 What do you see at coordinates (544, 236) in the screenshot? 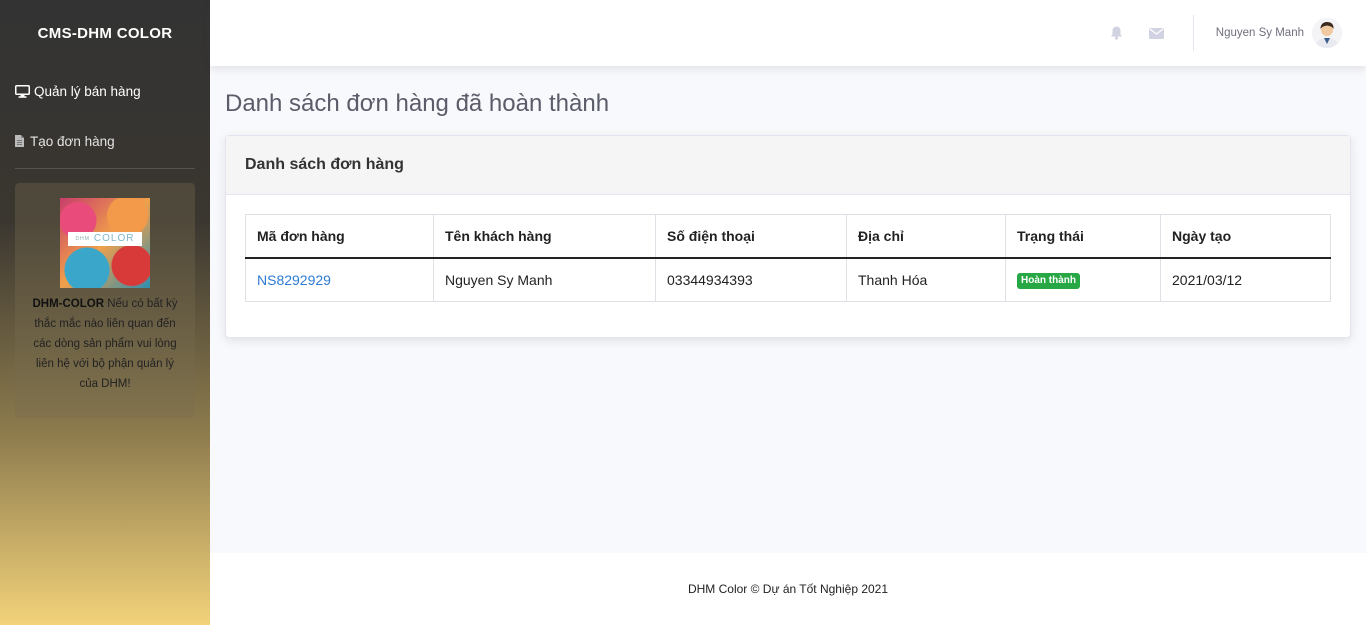
I see `column-header-customer: Tên khách hàng` at bounding box center [544, 236].